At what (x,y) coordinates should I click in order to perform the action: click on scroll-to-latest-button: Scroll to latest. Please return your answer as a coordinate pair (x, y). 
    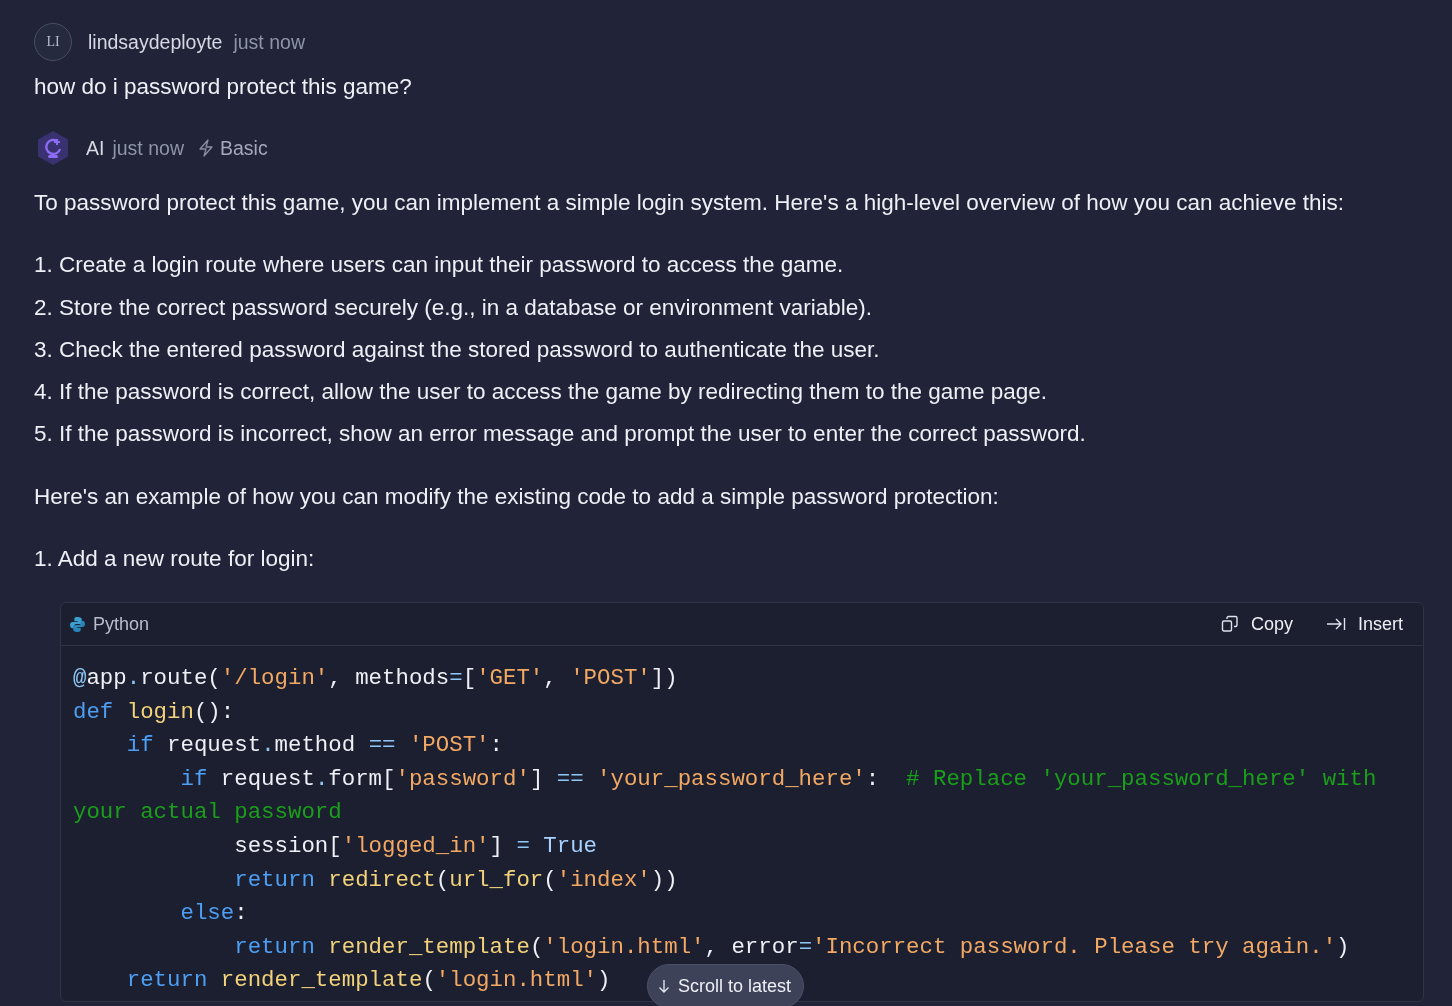
    Looking at the image, I should click on (726, 985).